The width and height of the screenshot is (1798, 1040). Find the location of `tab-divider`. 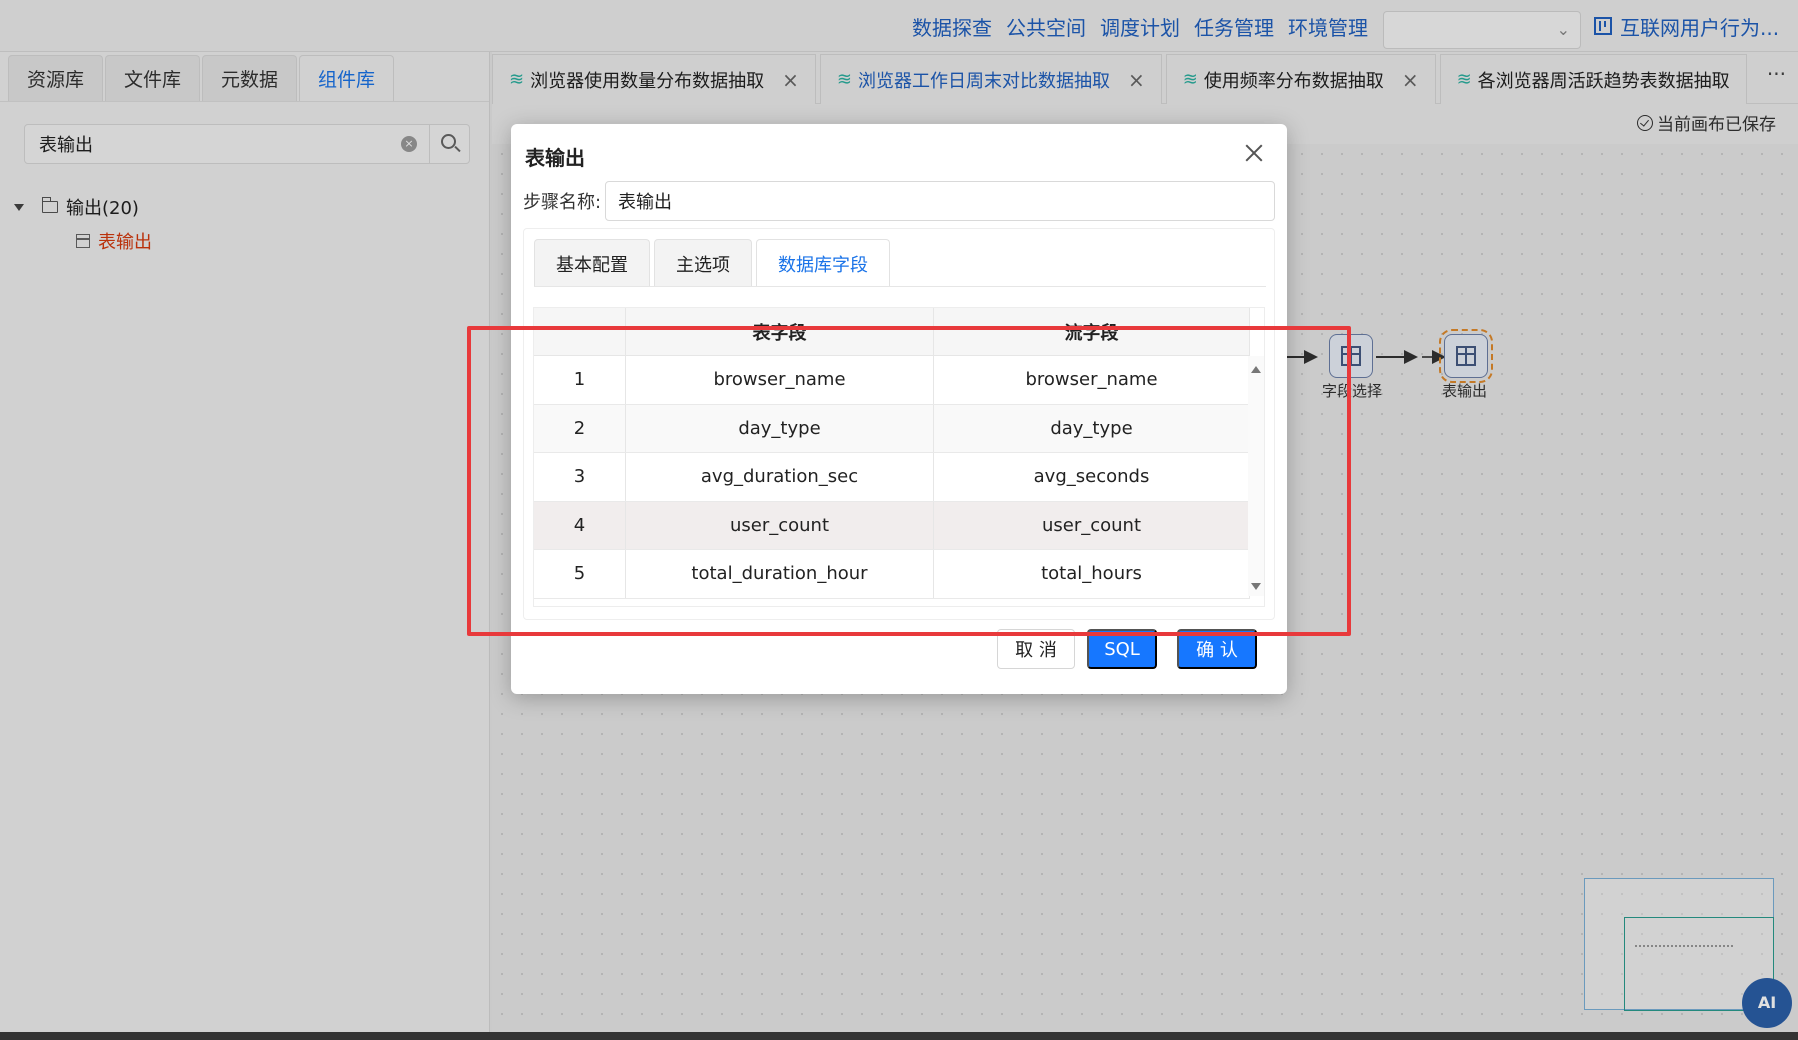

tab-divider is located at coordinates (900, 286).